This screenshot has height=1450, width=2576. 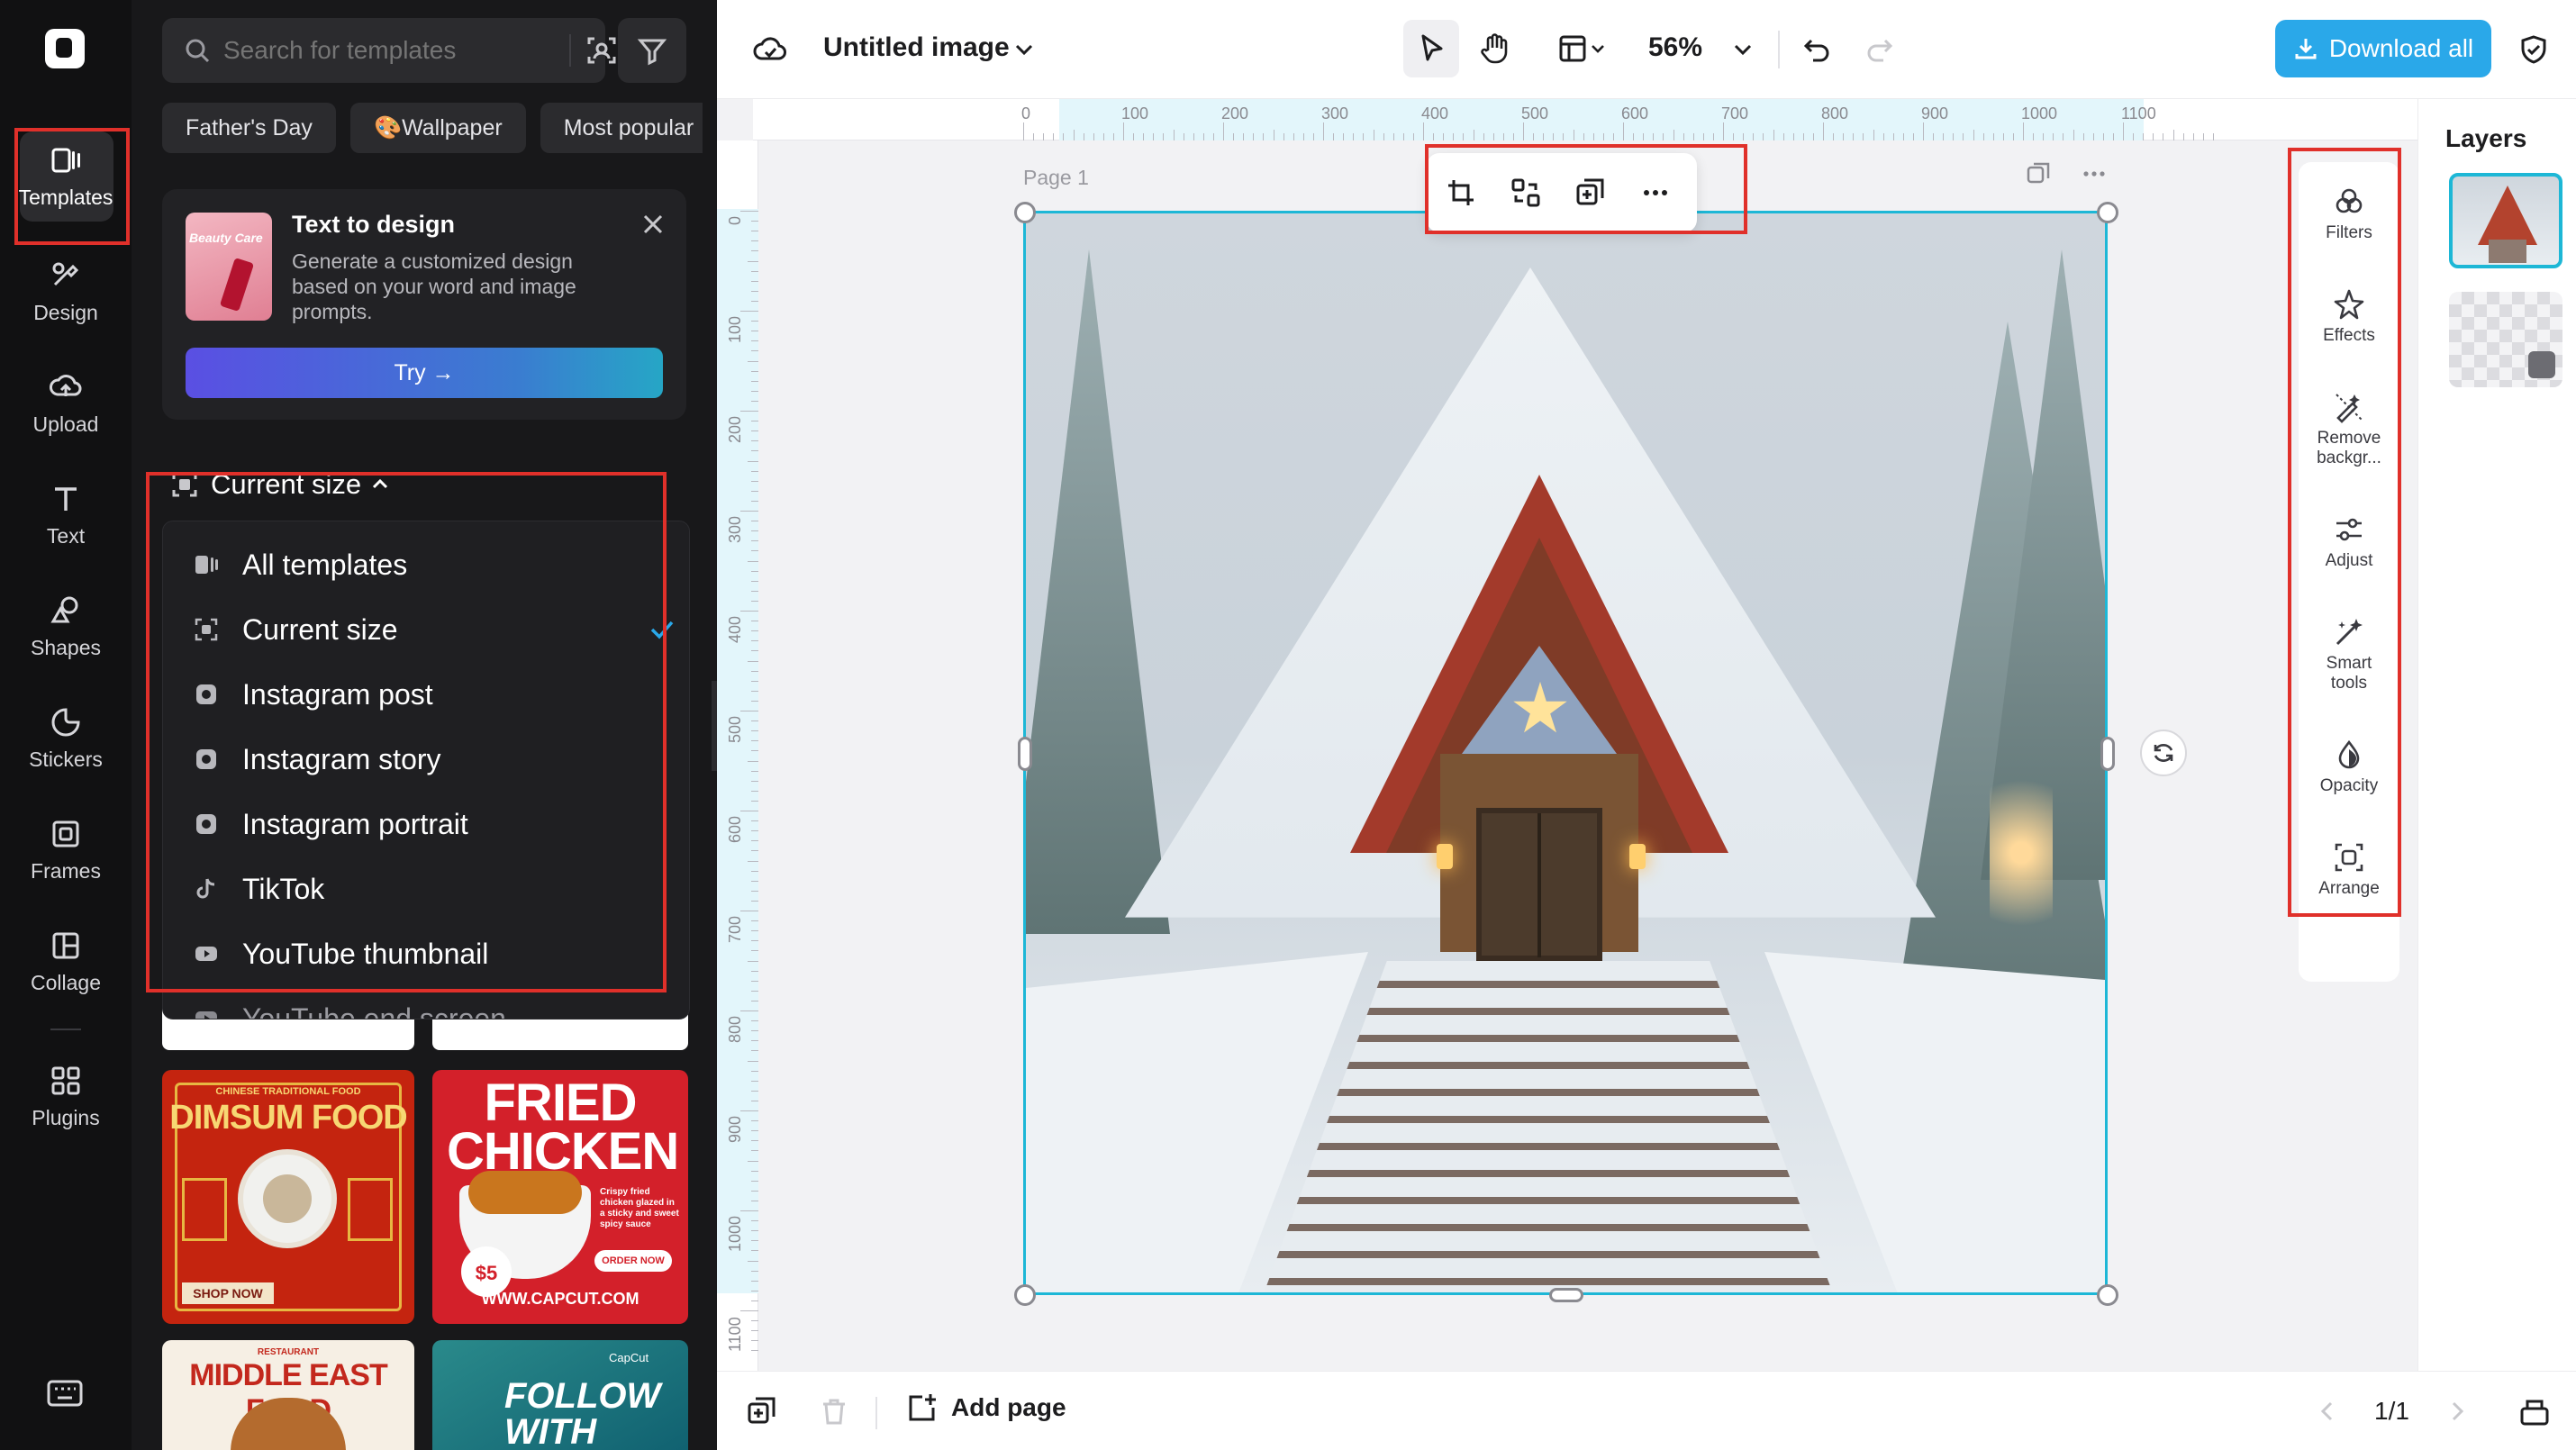 I want to click on title-menu-button, so click(x=1024, y=49).